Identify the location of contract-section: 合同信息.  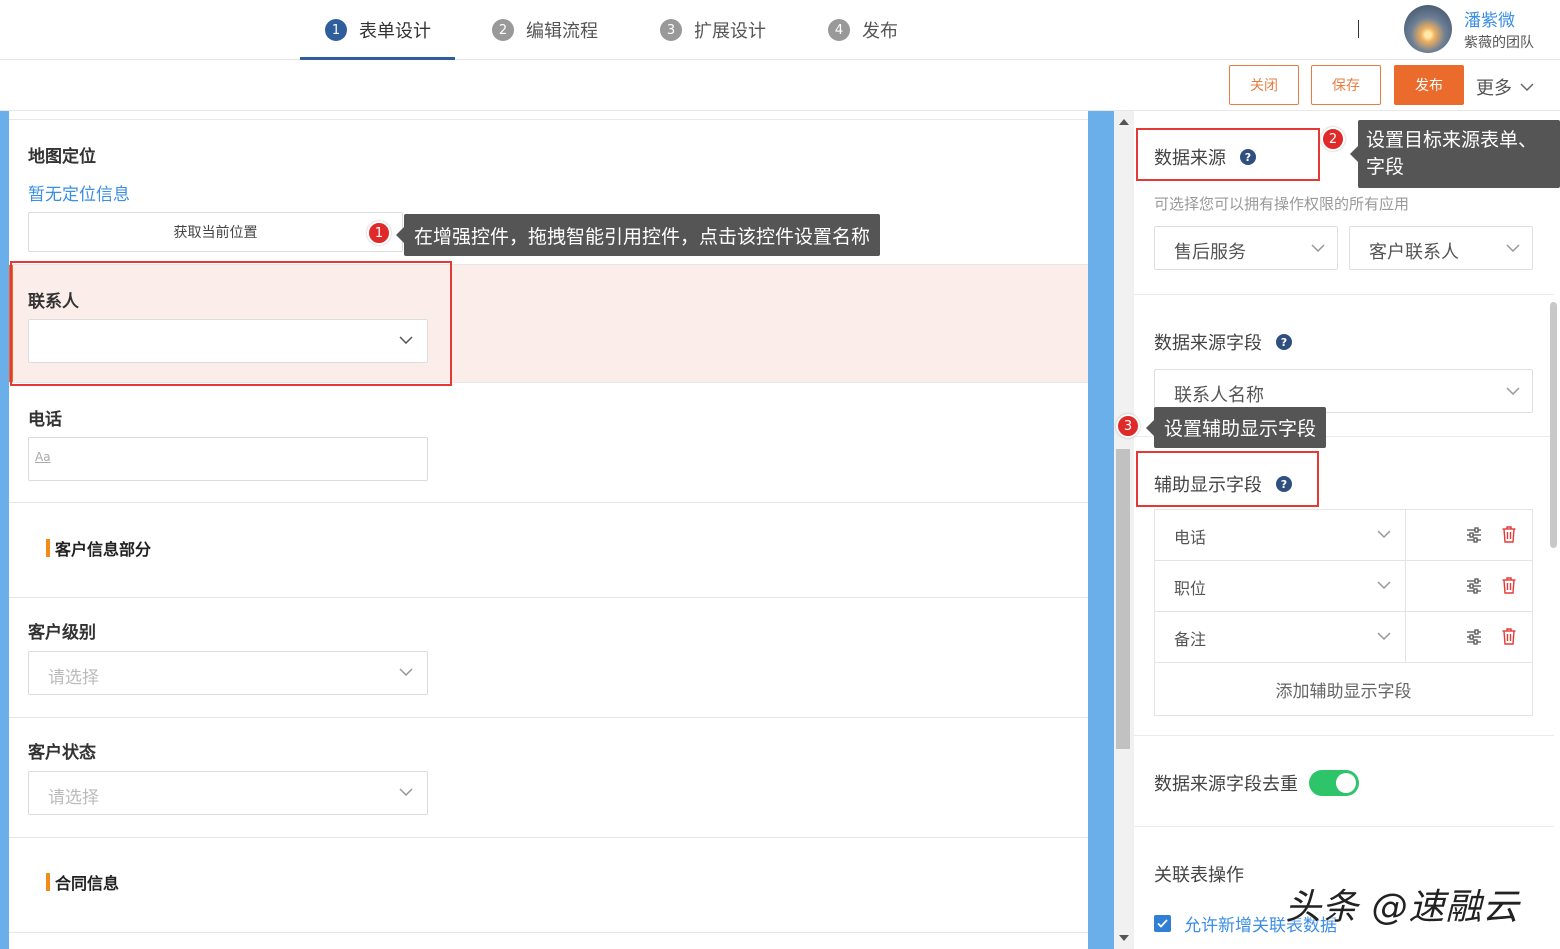
(548, 885).